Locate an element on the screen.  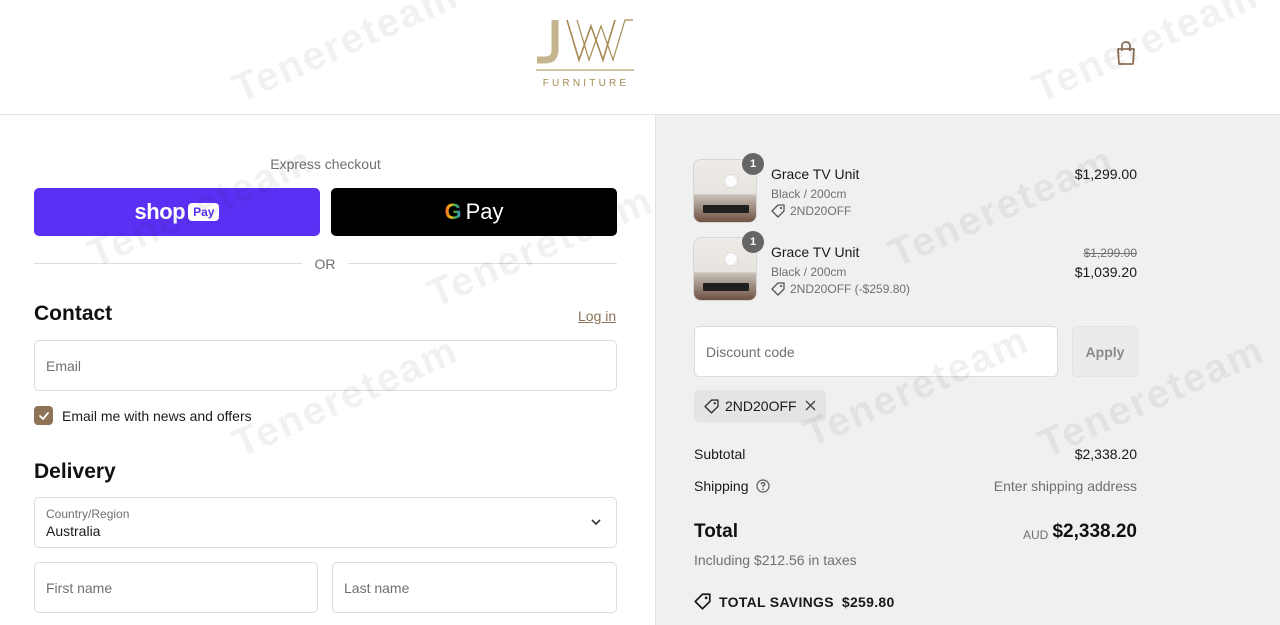
total-value: $2,338.20 is located at coordinates (1094, 531).